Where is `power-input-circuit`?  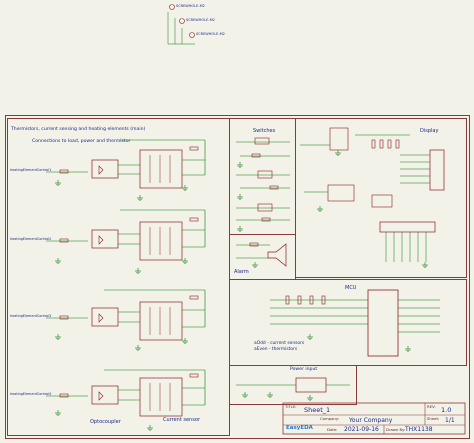
power-input-circuit is located at coordinates (293, 389).